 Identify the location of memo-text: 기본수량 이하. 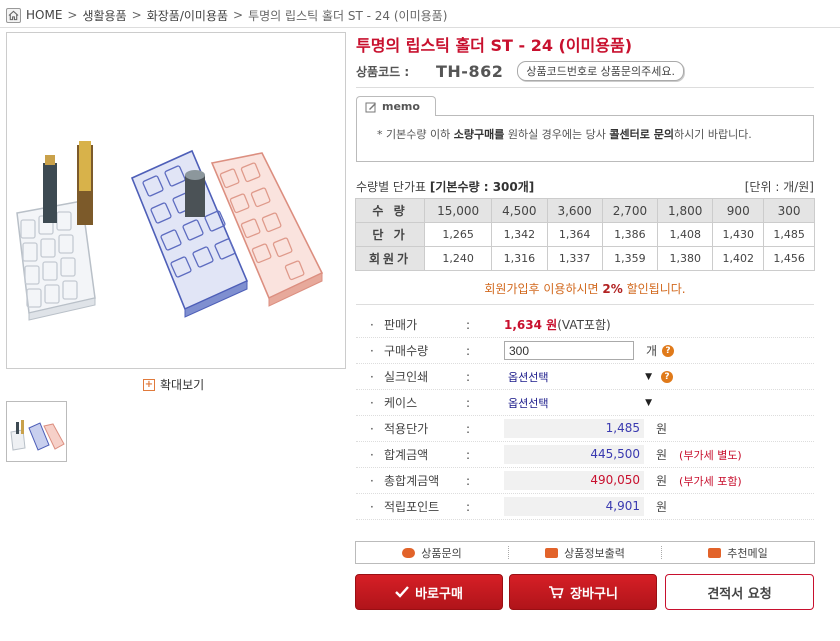
(420, 134).